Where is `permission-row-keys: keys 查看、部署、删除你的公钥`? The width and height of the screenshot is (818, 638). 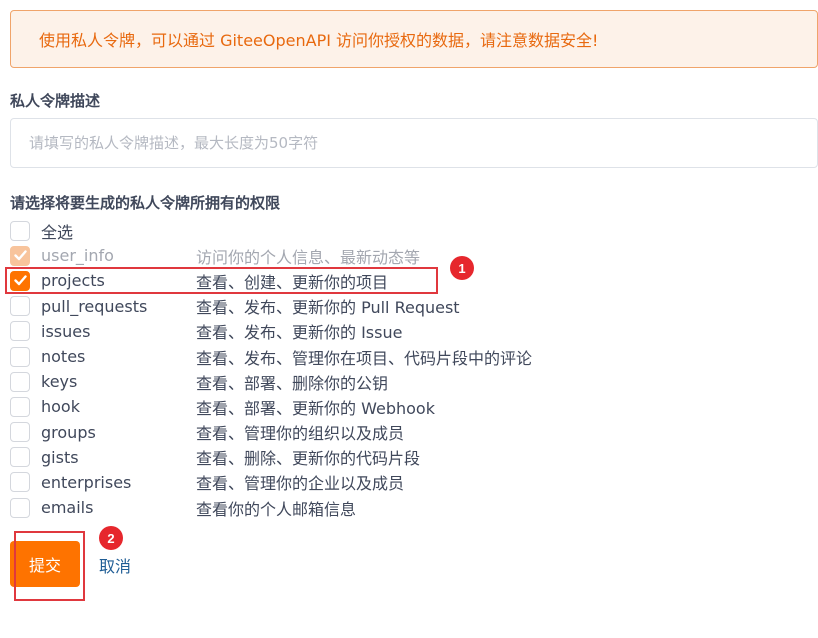 permission-row-keys: keys 查看、部署、删除你的公钥 is located at coordinates (310, 381).